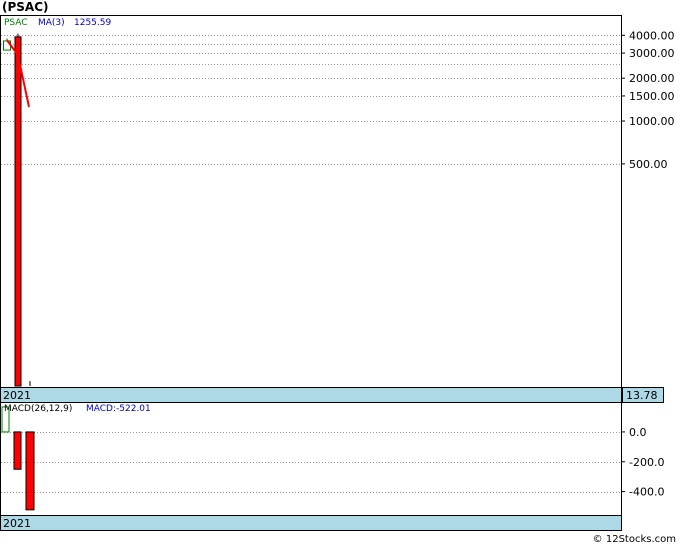  I want to click on macd-legend-label: MACD(26,12,9), so click(38, 409).